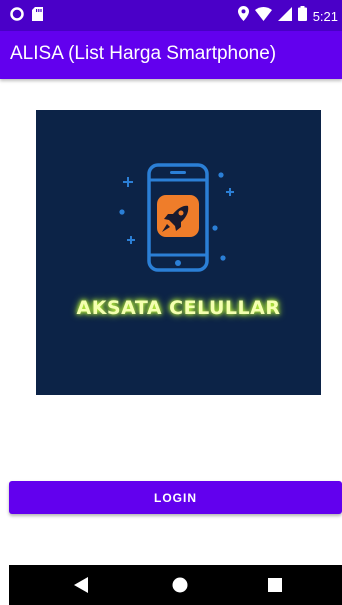  I want to click on navigation-bar, so click(175, 585).